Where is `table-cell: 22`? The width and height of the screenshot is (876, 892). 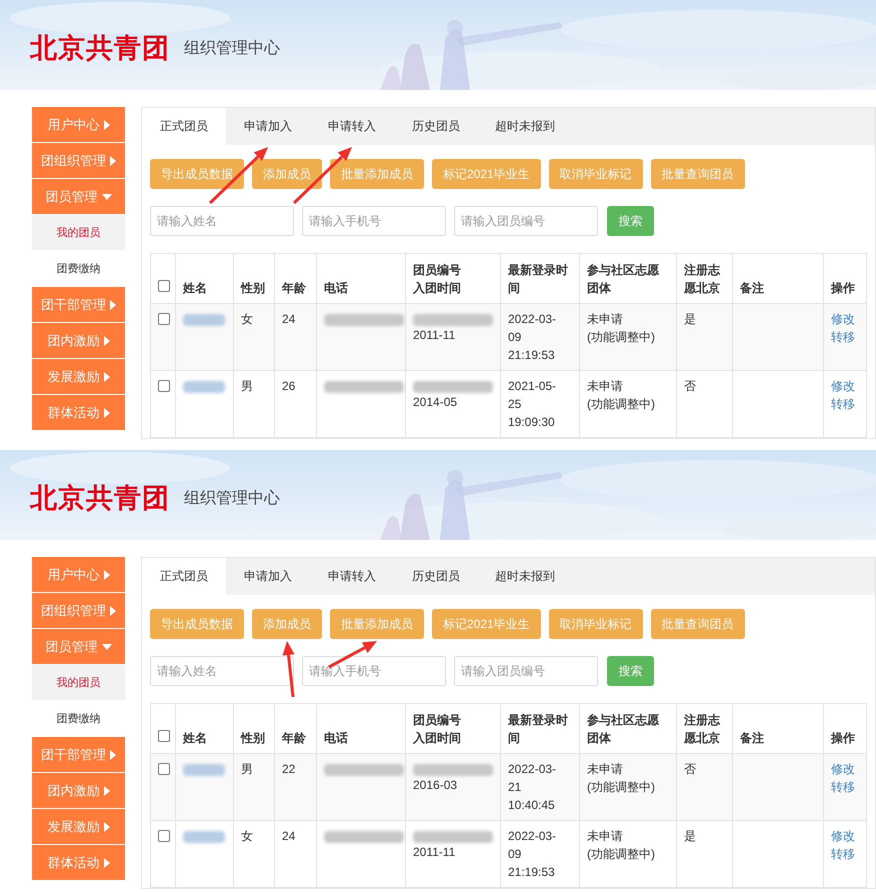
table-cell: 22 is located at coordinates (295, 787).